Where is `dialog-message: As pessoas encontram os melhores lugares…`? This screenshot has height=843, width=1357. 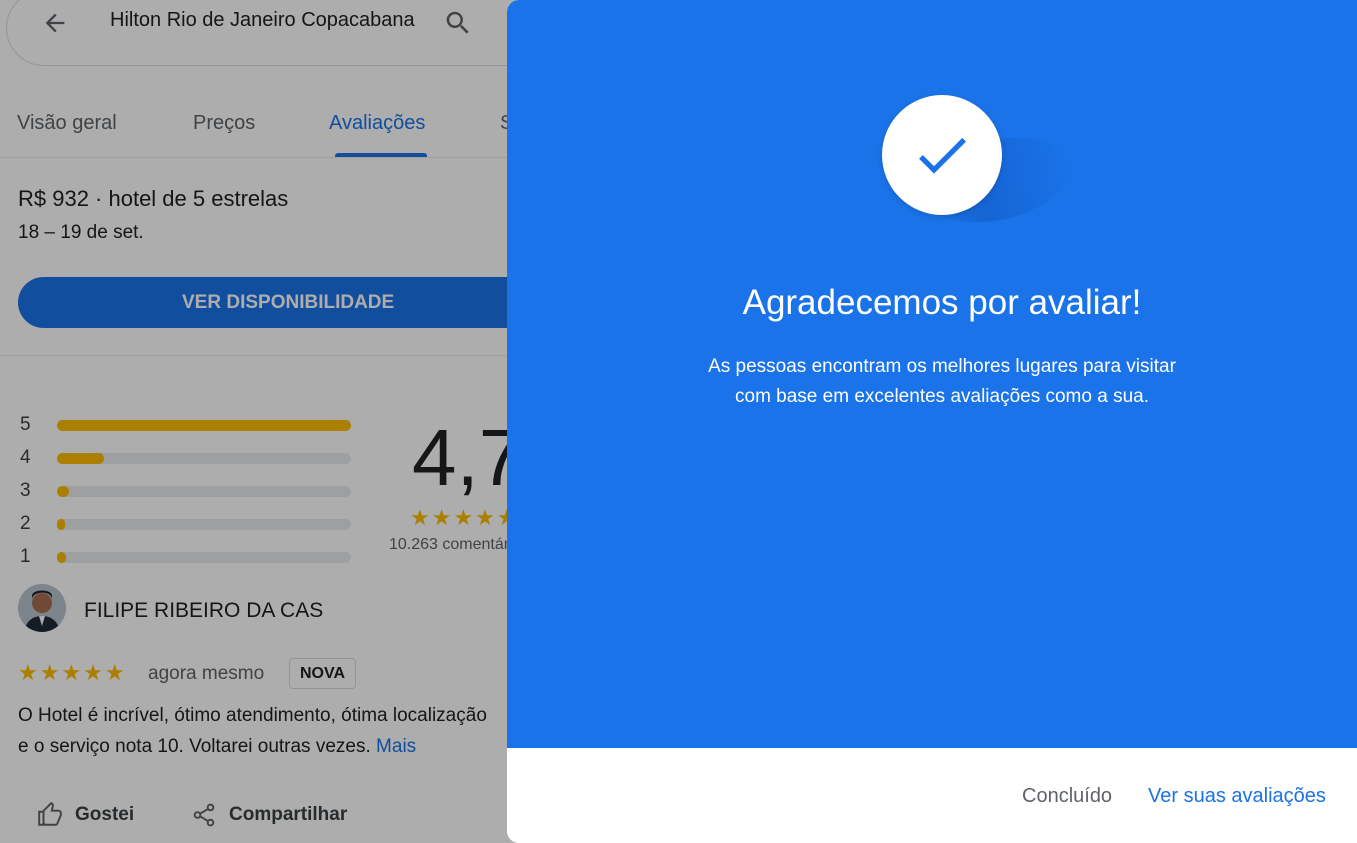
dialog-message: As pessoas encontram os melhores lugares… is located at coordinates (932, 382).